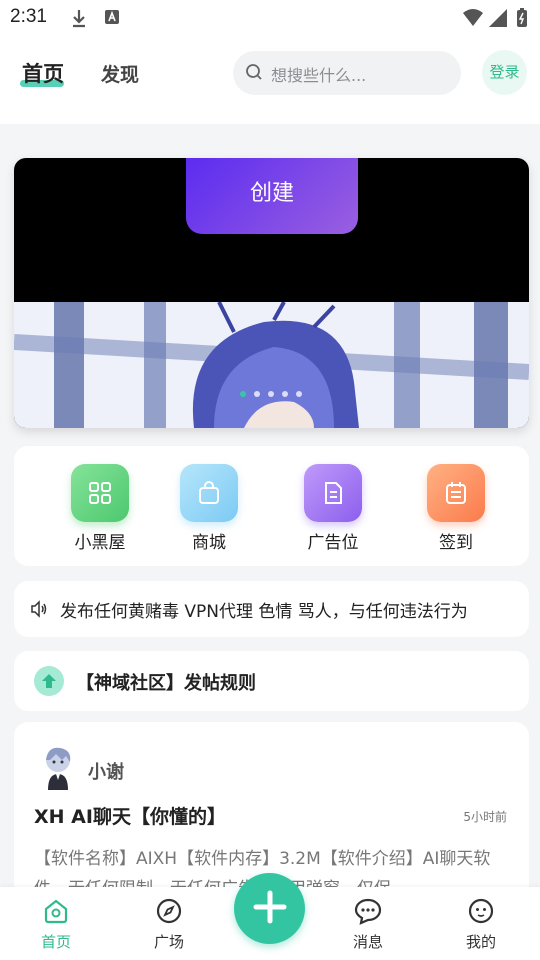 This screenshot has height=960, width=540. I want to click on quick-action-label: 广告位, so click(333, 543).